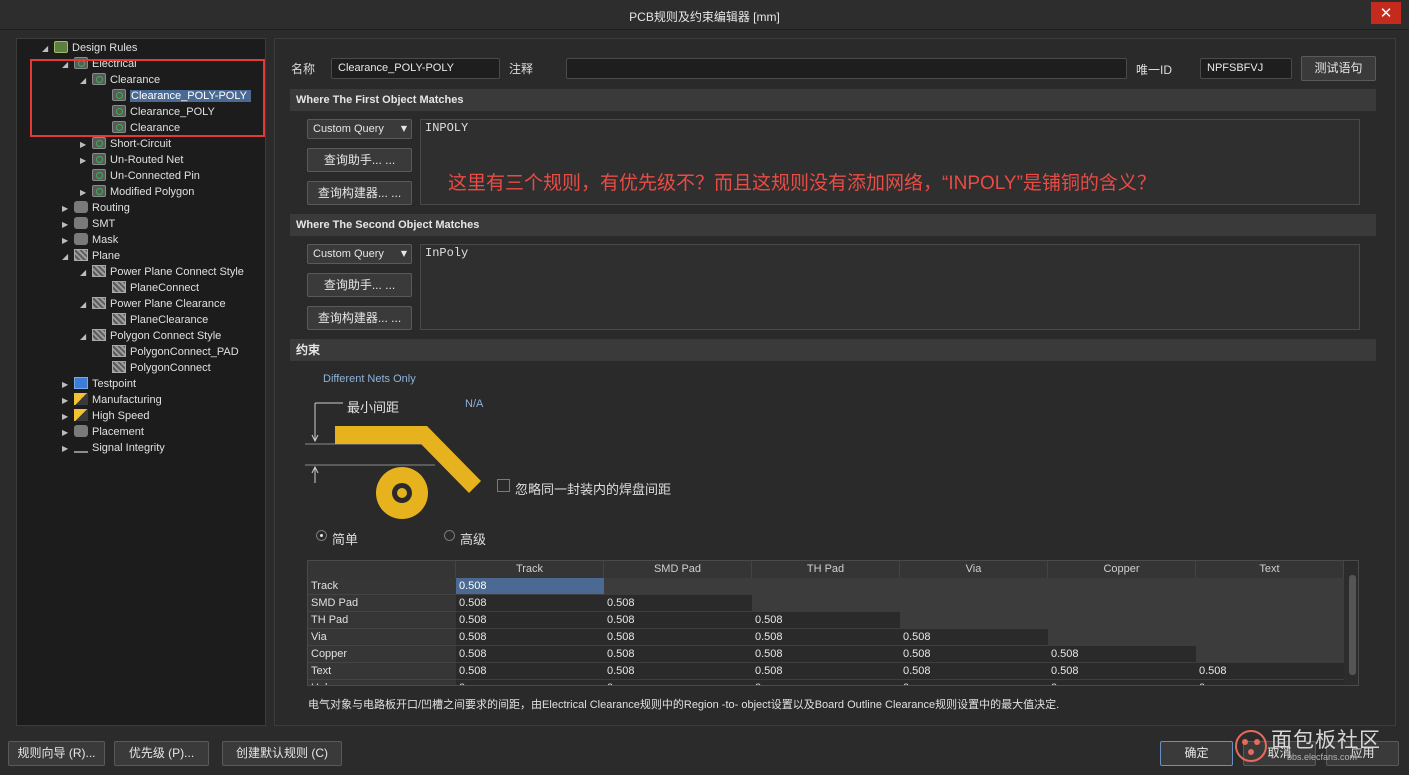 The height and width of the screenshot is (775, 1409). I want to click on tree-item: ▶ Routing, so click(96, 208).